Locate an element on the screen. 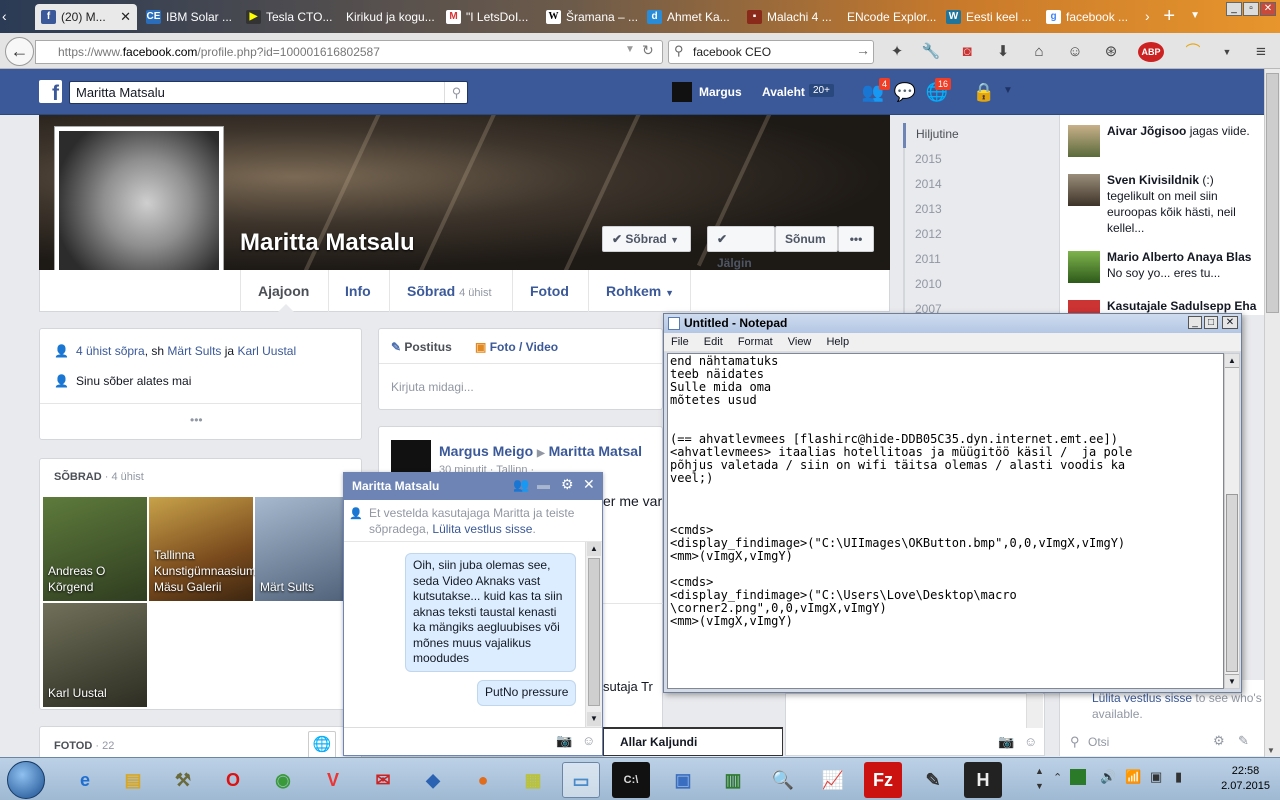 This screenshot has width=1280, height=800. camera-icon: 📷 is located at coordinates (564, 741).